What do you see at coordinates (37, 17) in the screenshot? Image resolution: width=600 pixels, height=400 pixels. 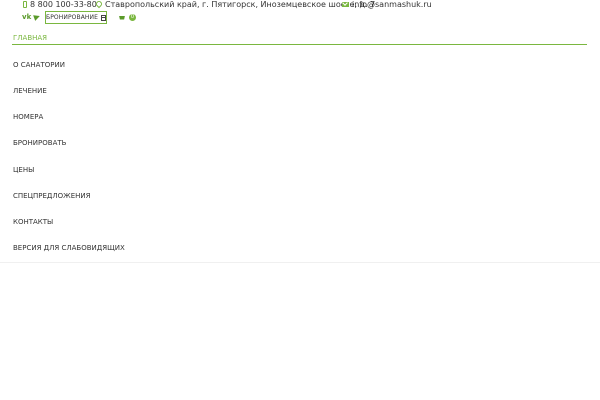 I see `telegram-icon` at bounding box center [37, 17].